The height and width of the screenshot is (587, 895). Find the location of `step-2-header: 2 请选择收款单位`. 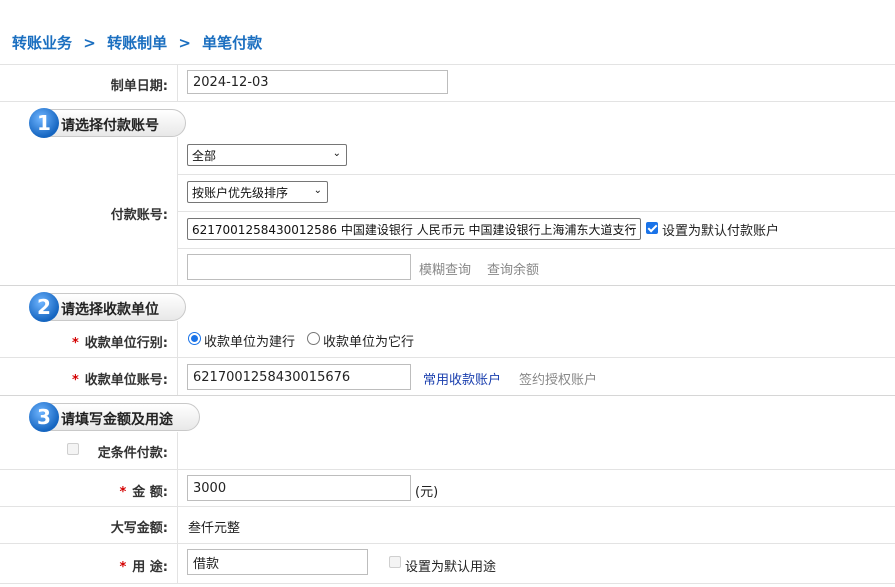

step-2-header: 2 请选择收款单位 is located at coordinates (107, 307).